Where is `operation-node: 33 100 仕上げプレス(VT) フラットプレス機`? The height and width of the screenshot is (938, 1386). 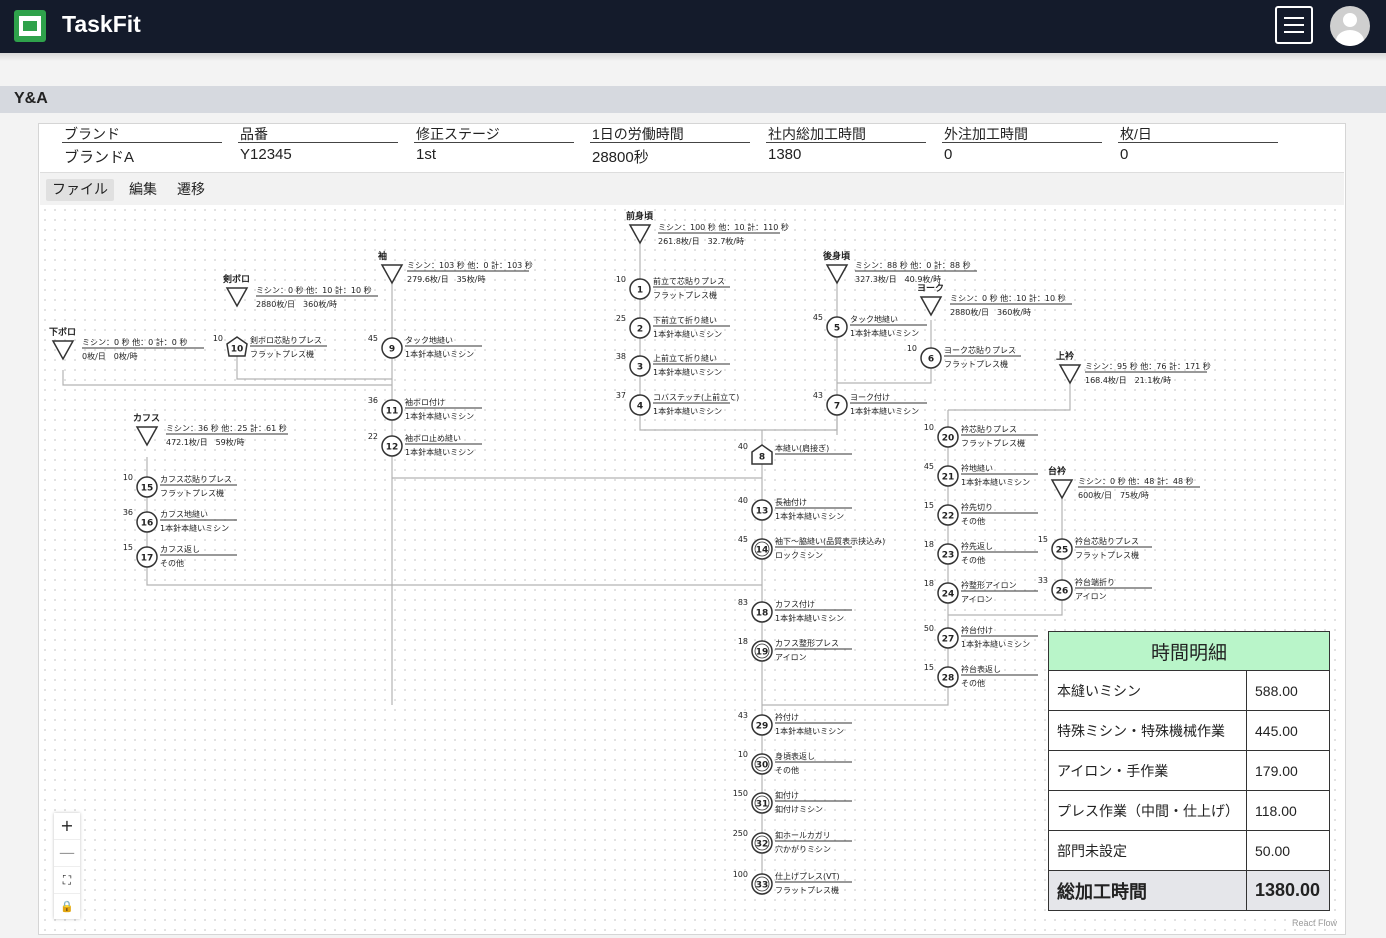 operation-node: 33 100 仕上げプレス(VT) フラットプレス機 is located at coordinates (792, 882).